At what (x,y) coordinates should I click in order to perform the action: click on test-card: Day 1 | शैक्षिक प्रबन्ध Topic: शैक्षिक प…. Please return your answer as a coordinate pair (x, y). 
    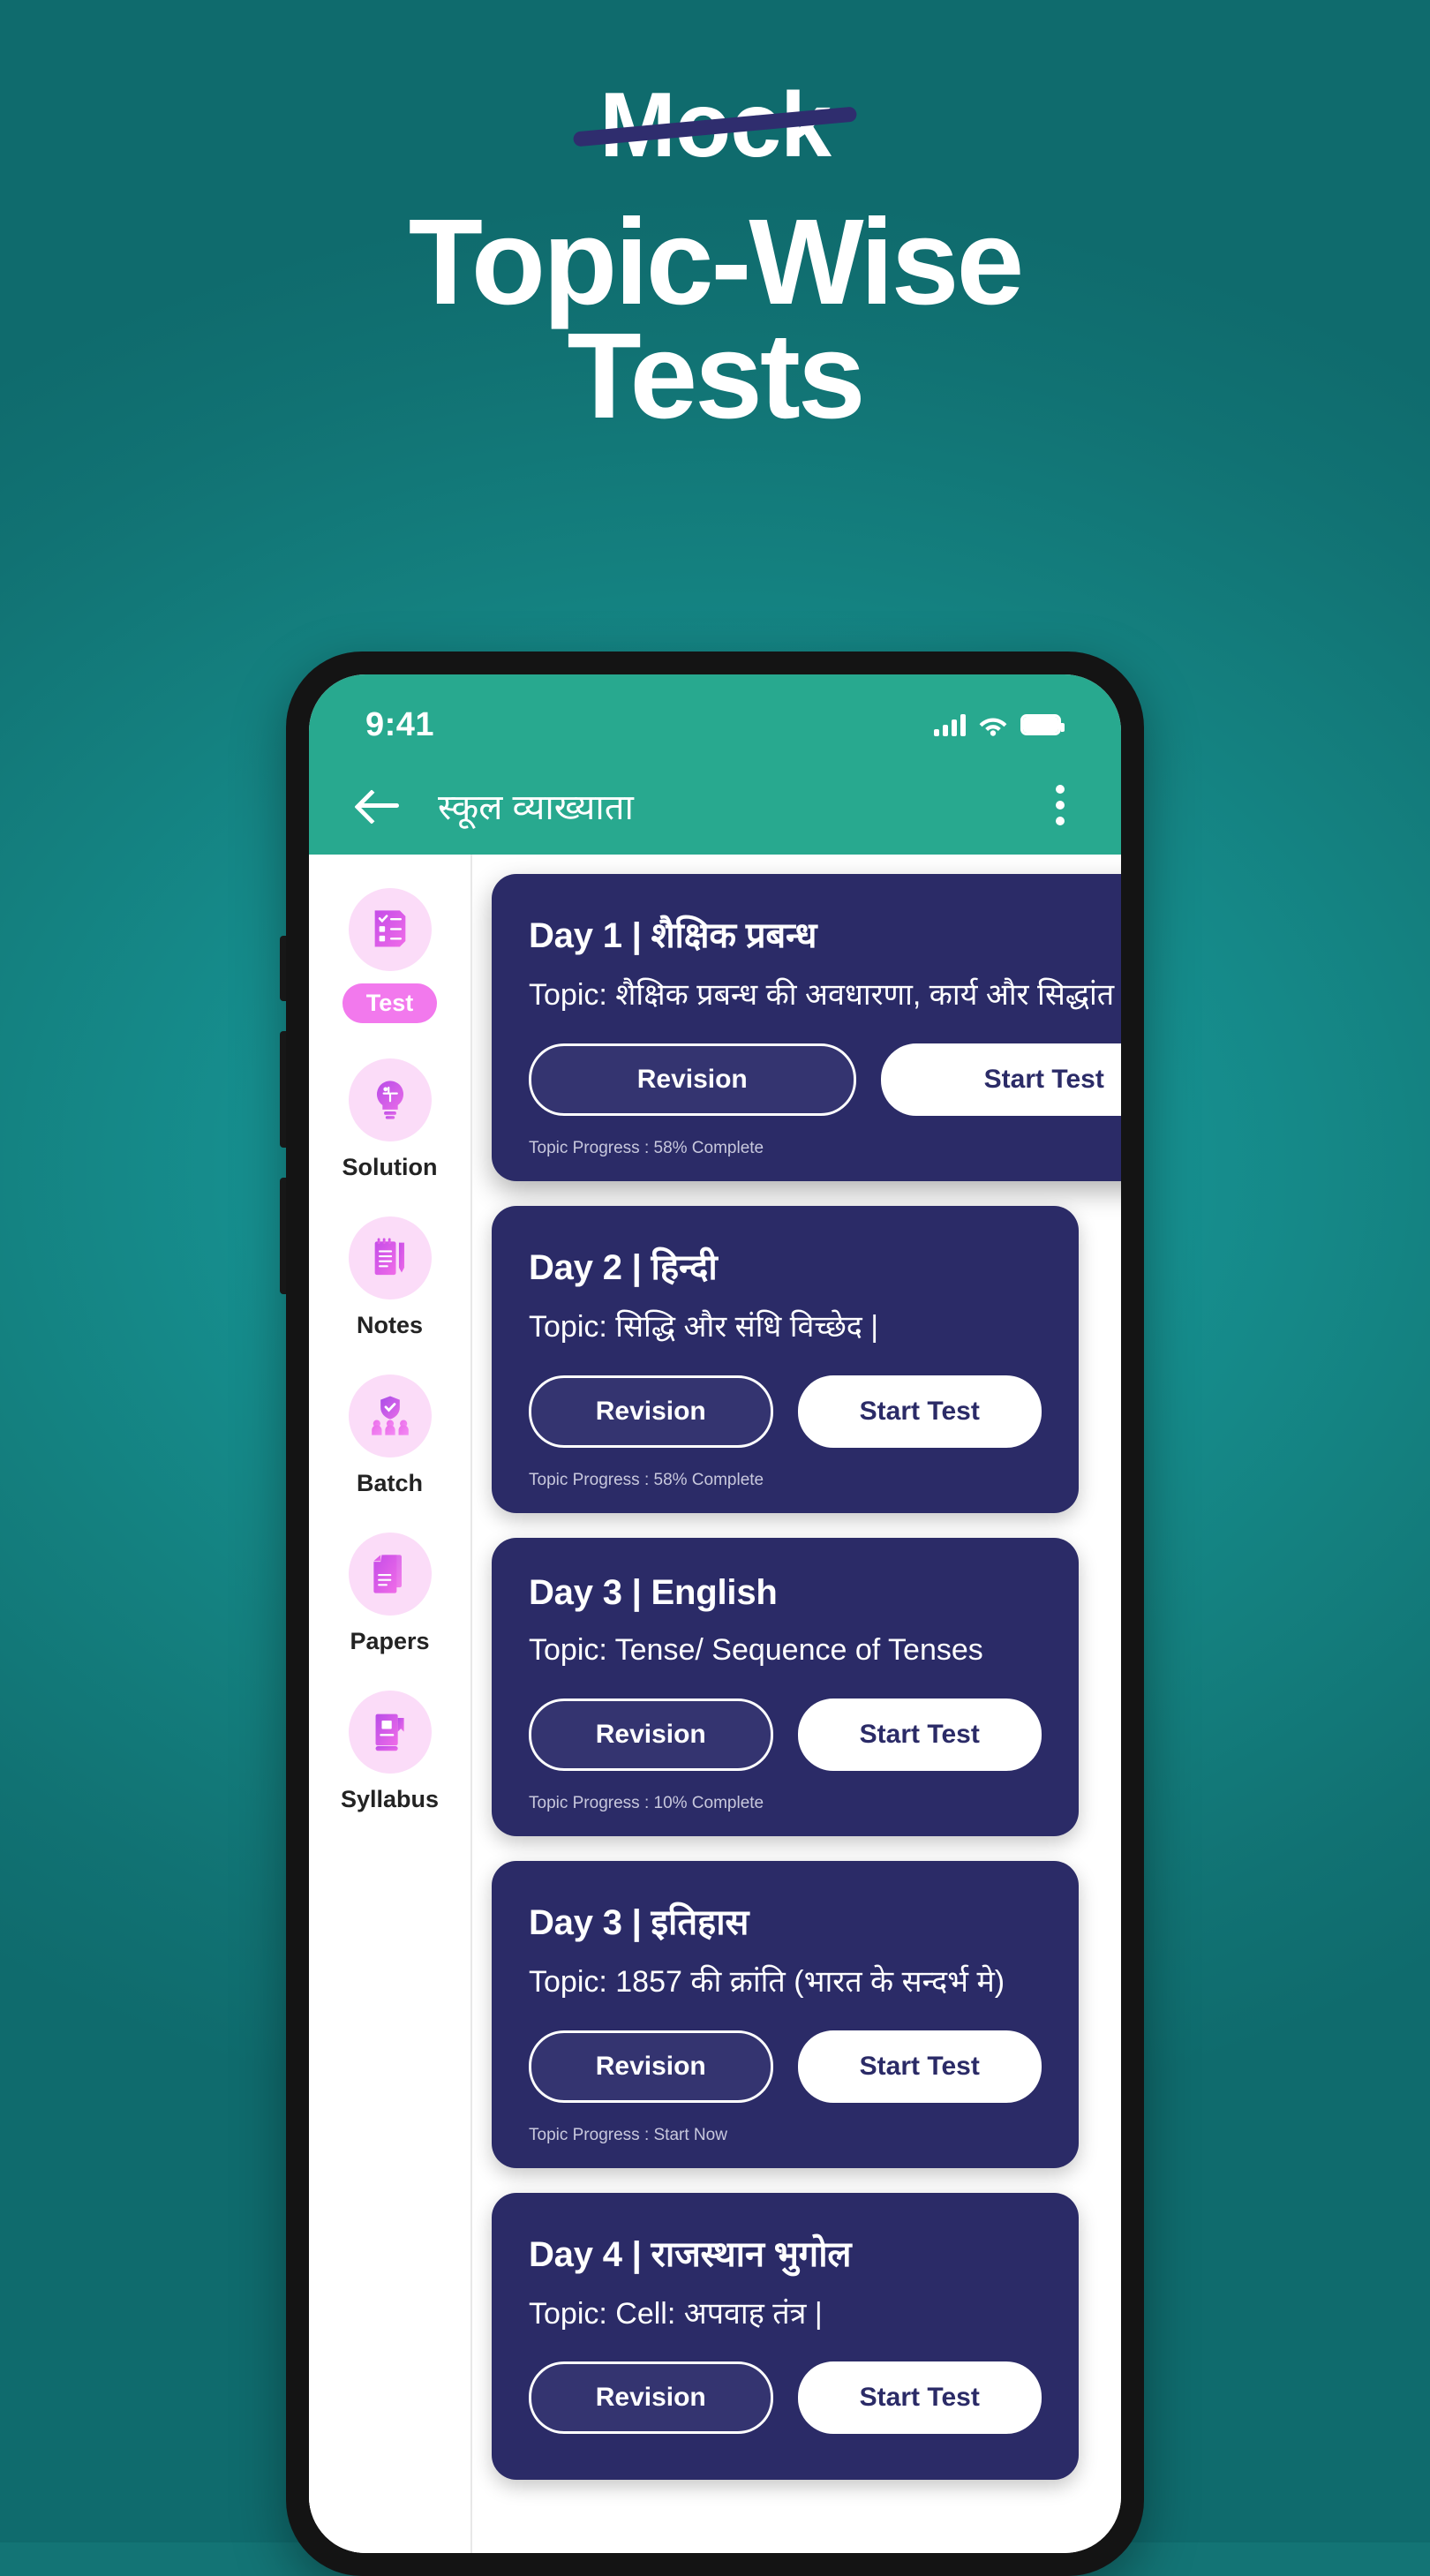
    Looking at the image, I should click on (807, 1028).